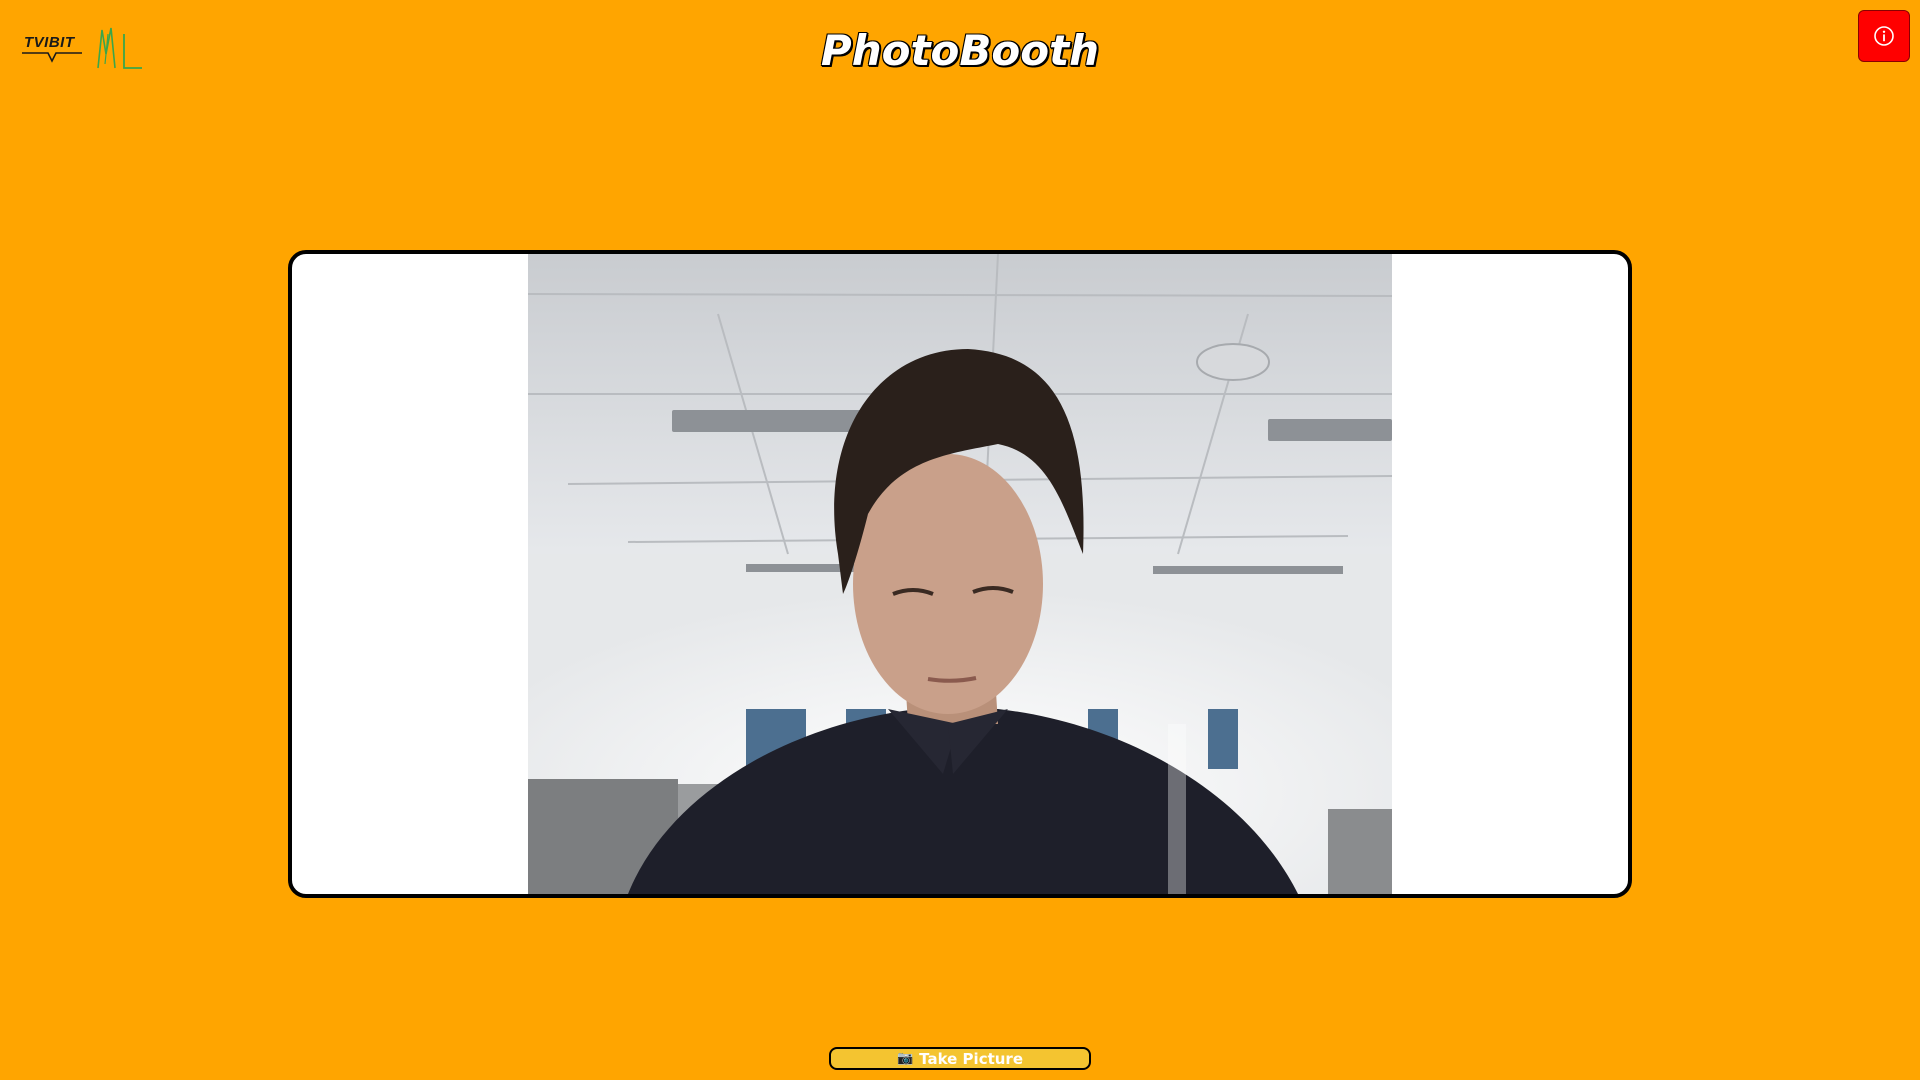  Describe the element at coordinates (971, 1058) in the screenshot. I see `take-picture-label: Take Picture` at that location.